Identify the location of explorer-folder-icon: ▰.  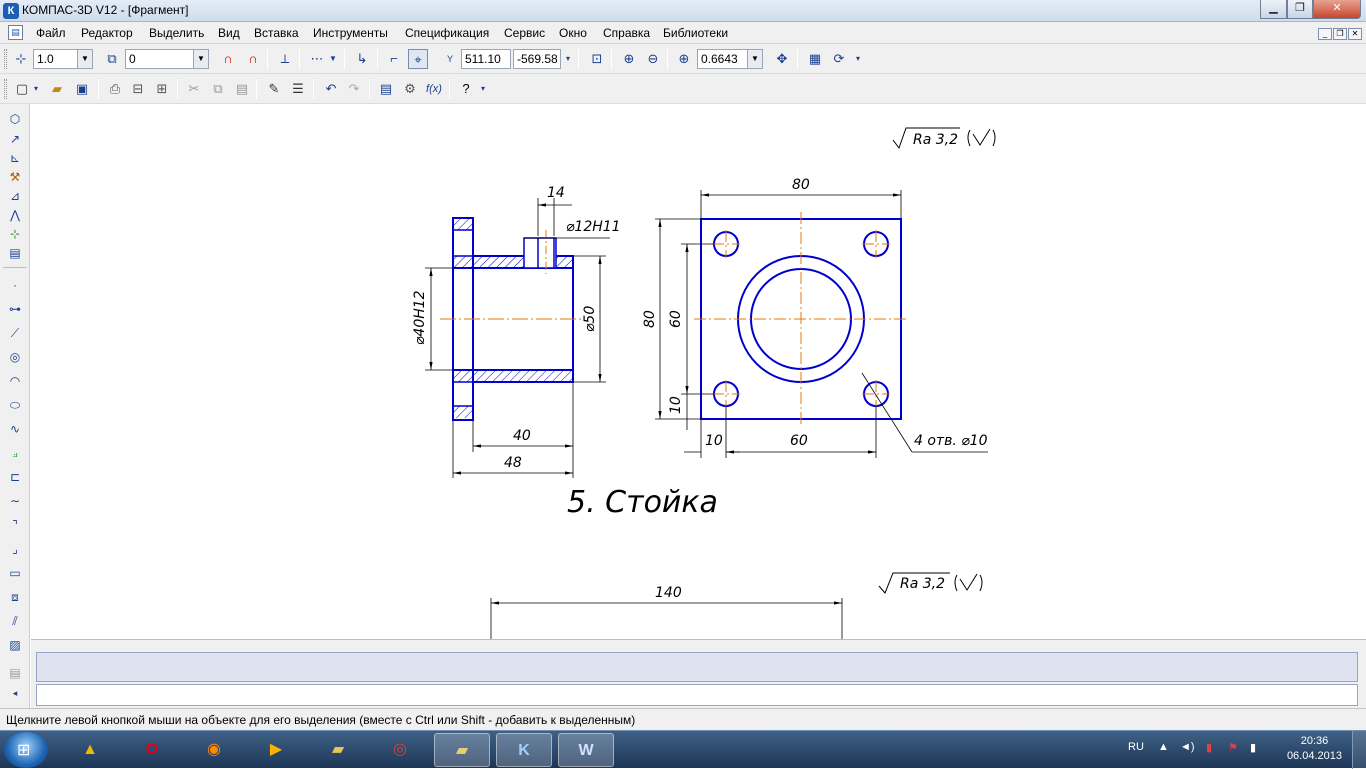
(338, 750).